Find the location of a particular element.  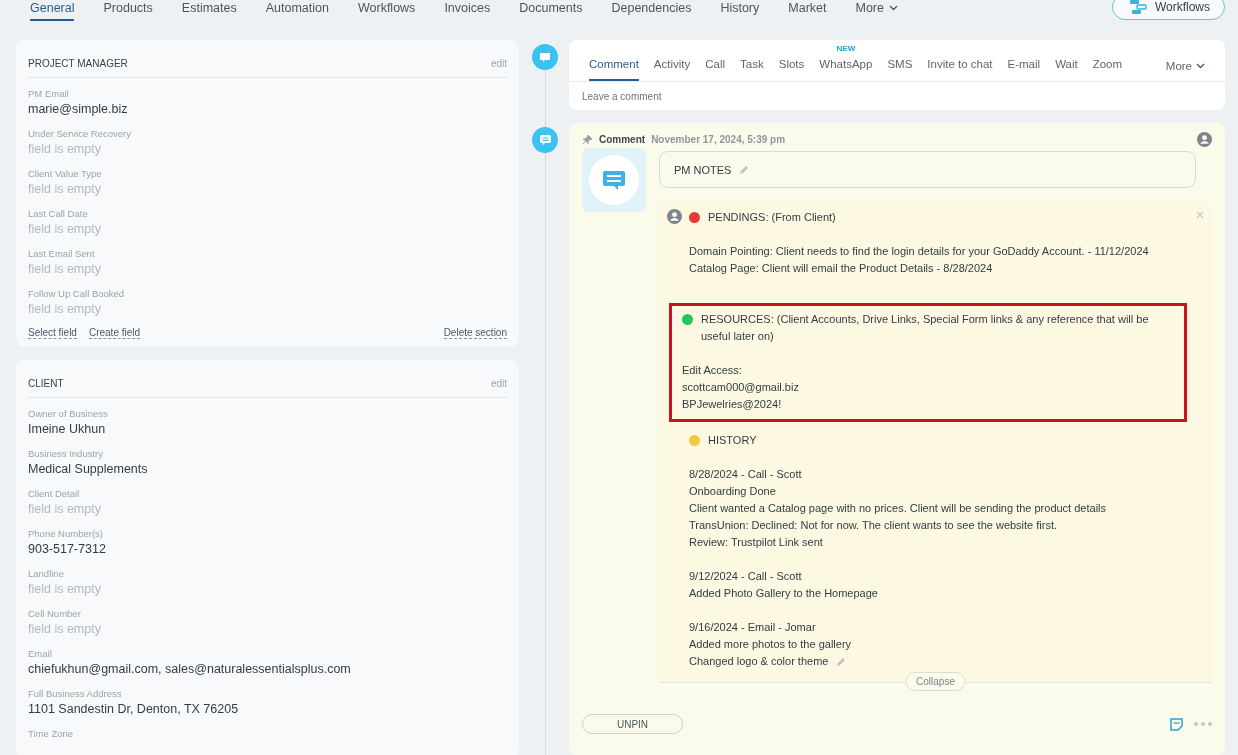

composer-tab: Task is located at coordinates (752, 69).